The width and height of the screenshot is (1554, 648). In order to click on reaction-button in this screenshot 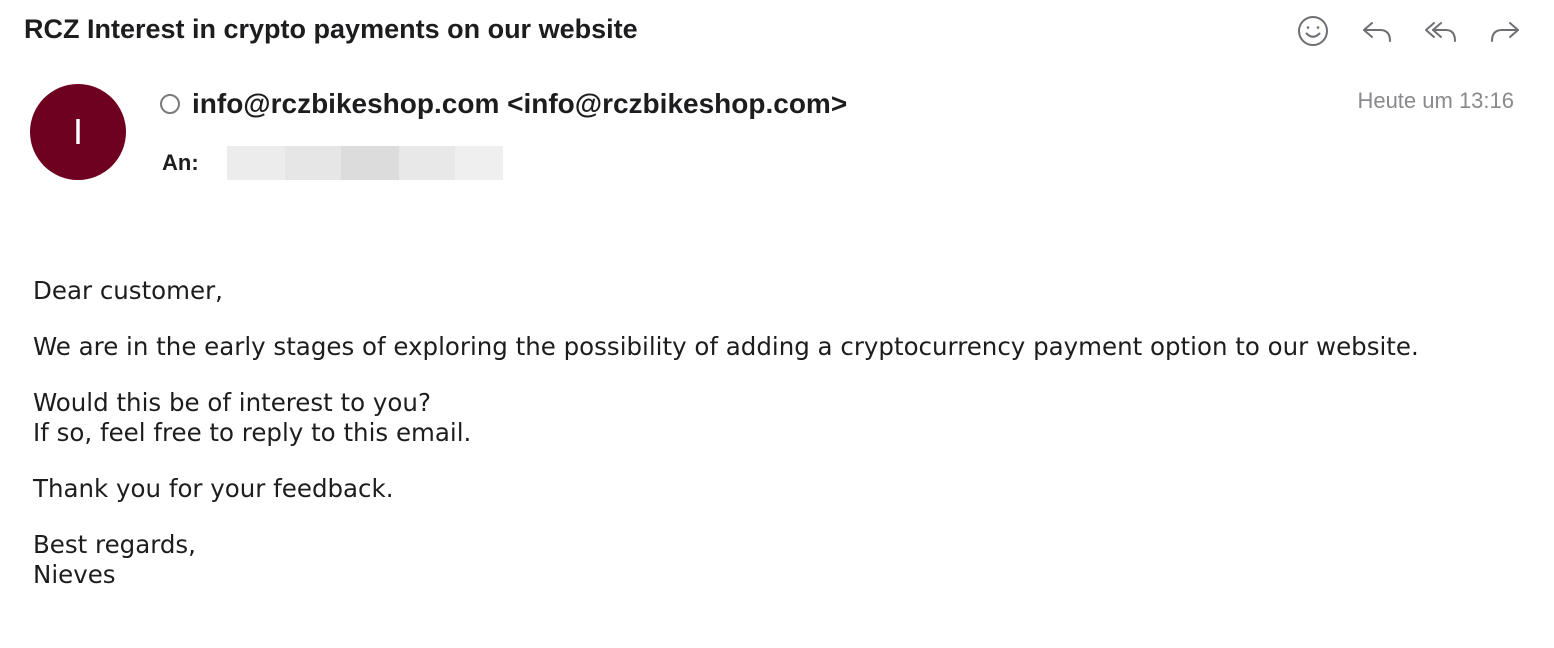, I will do `click(1313, 31)`.